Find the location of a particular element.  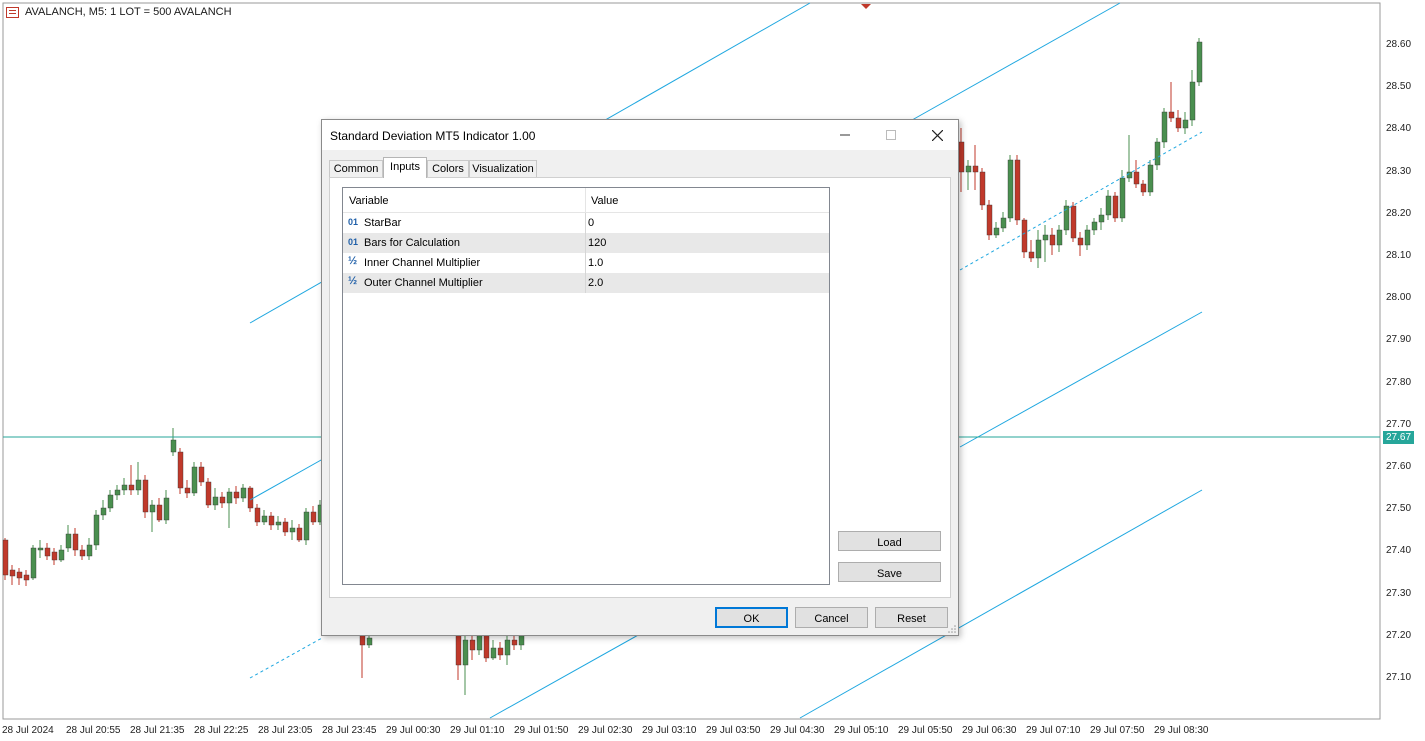

input-row-bars-for-calculation: 01 Bars for Calculation 120 is located at coordinates (586, 243).